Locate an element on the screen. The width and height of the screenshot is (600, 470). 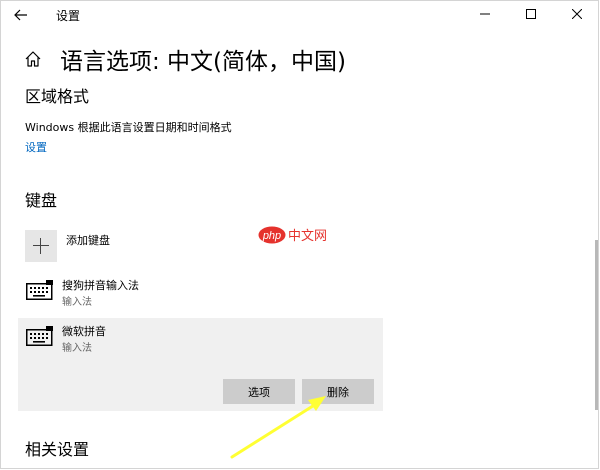
svg-text: php is located at coordinates (271, 236).